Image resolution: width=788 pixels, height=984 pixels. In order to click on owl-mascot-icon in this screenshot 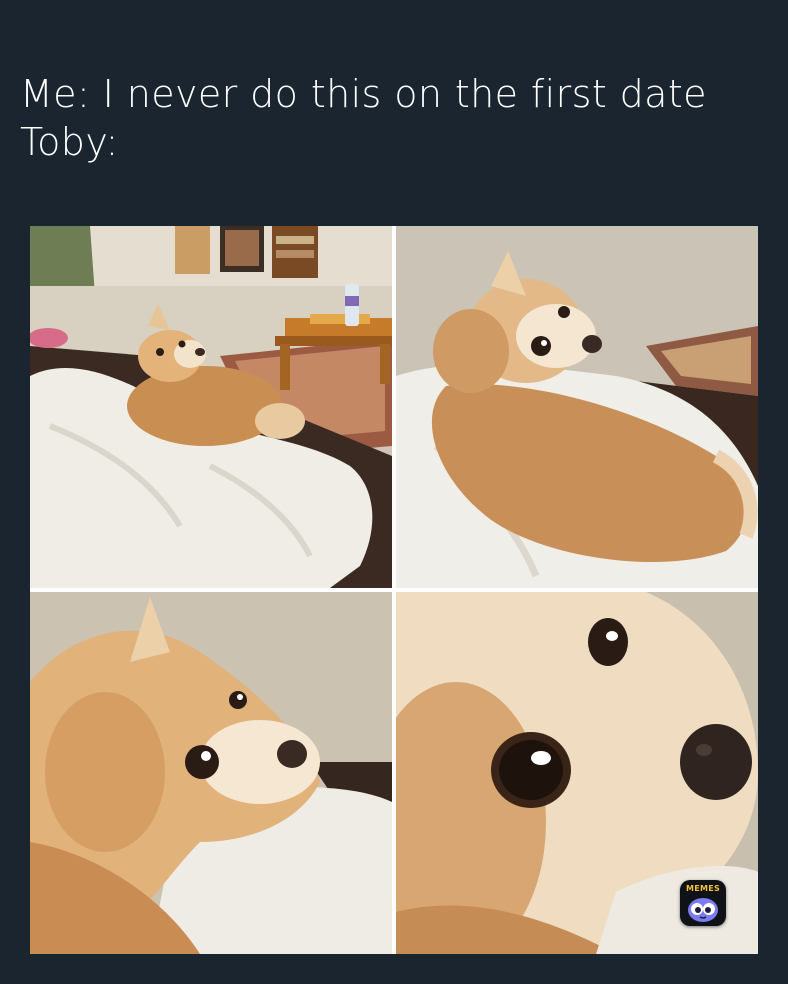, I will do `click(703, 910)`.